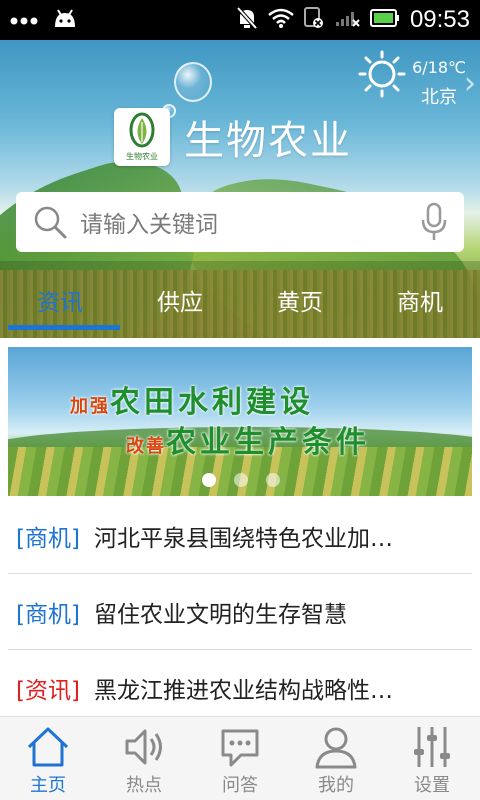  Describe the element at coordinates (439, 67) in the screenshot. I see `weather-temperature: 6/18℃` at that location.